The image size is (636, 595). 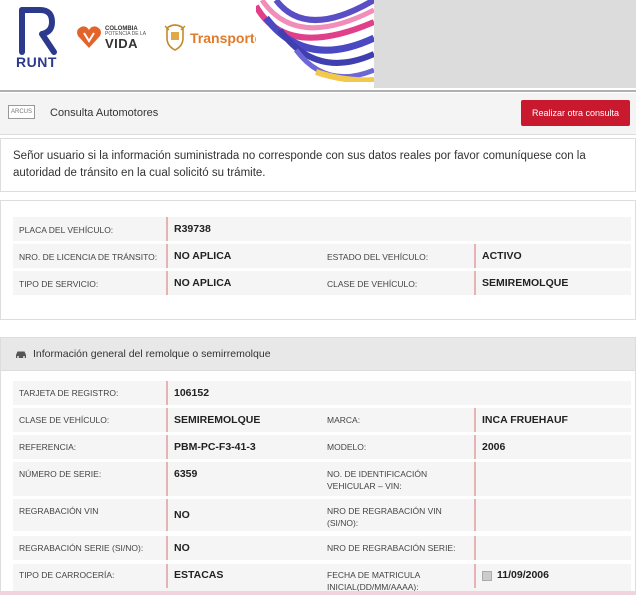 I want to click on header-background, so click(x=505, y=44).